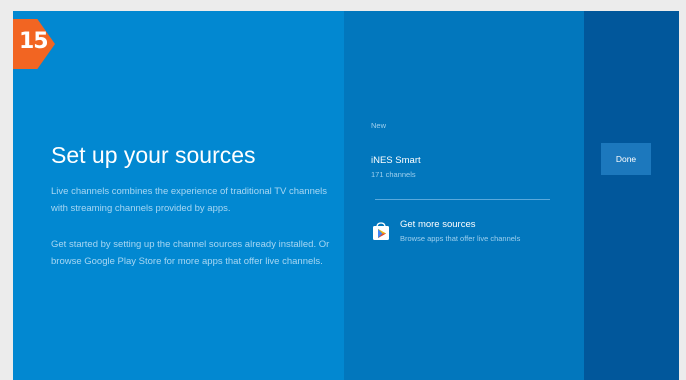 This screenshot has width=686, height=380. Describe the element at coordinates (153, 155) in the screenshot. I see `page-title: Set up your sources` at that location.